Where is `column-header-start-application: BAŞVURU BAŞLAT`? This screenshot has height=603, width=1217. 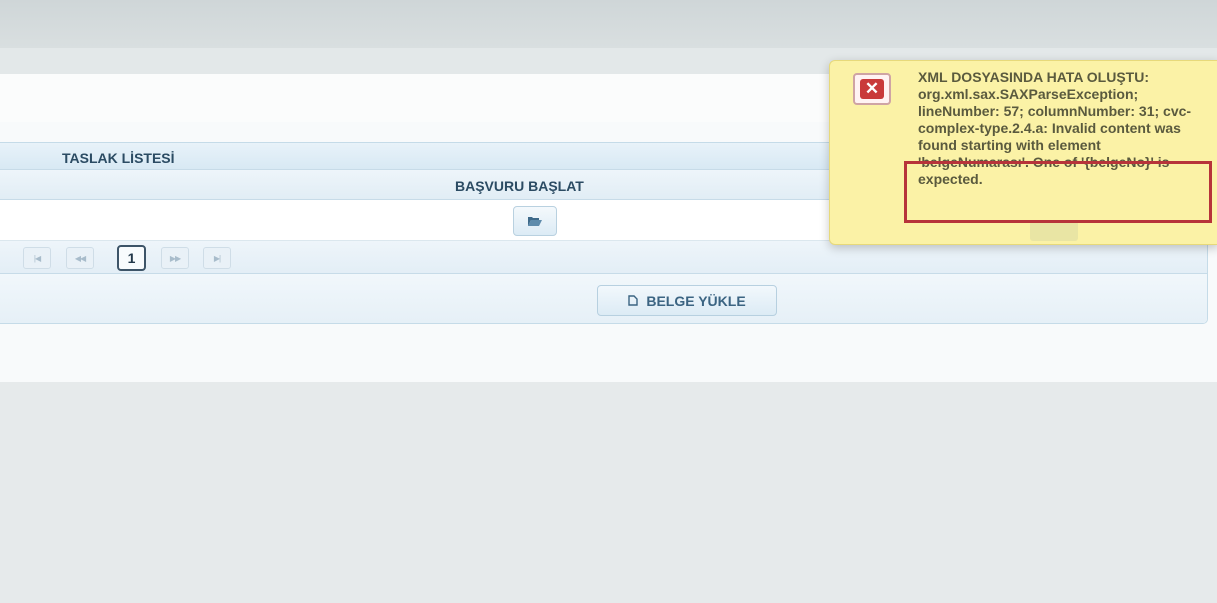 column-header-start-application: BAŞVURU BAŞLAT is located at coordinates (519, 186).